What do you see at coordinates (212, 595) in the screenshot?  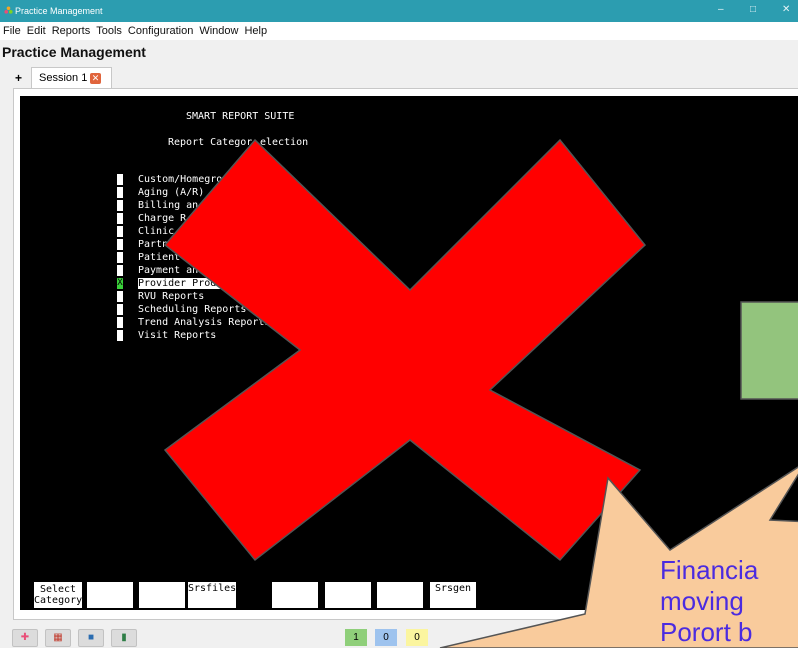 I see `fkey-srsfiles: Srsfiles` at bounding box center [212, 595].